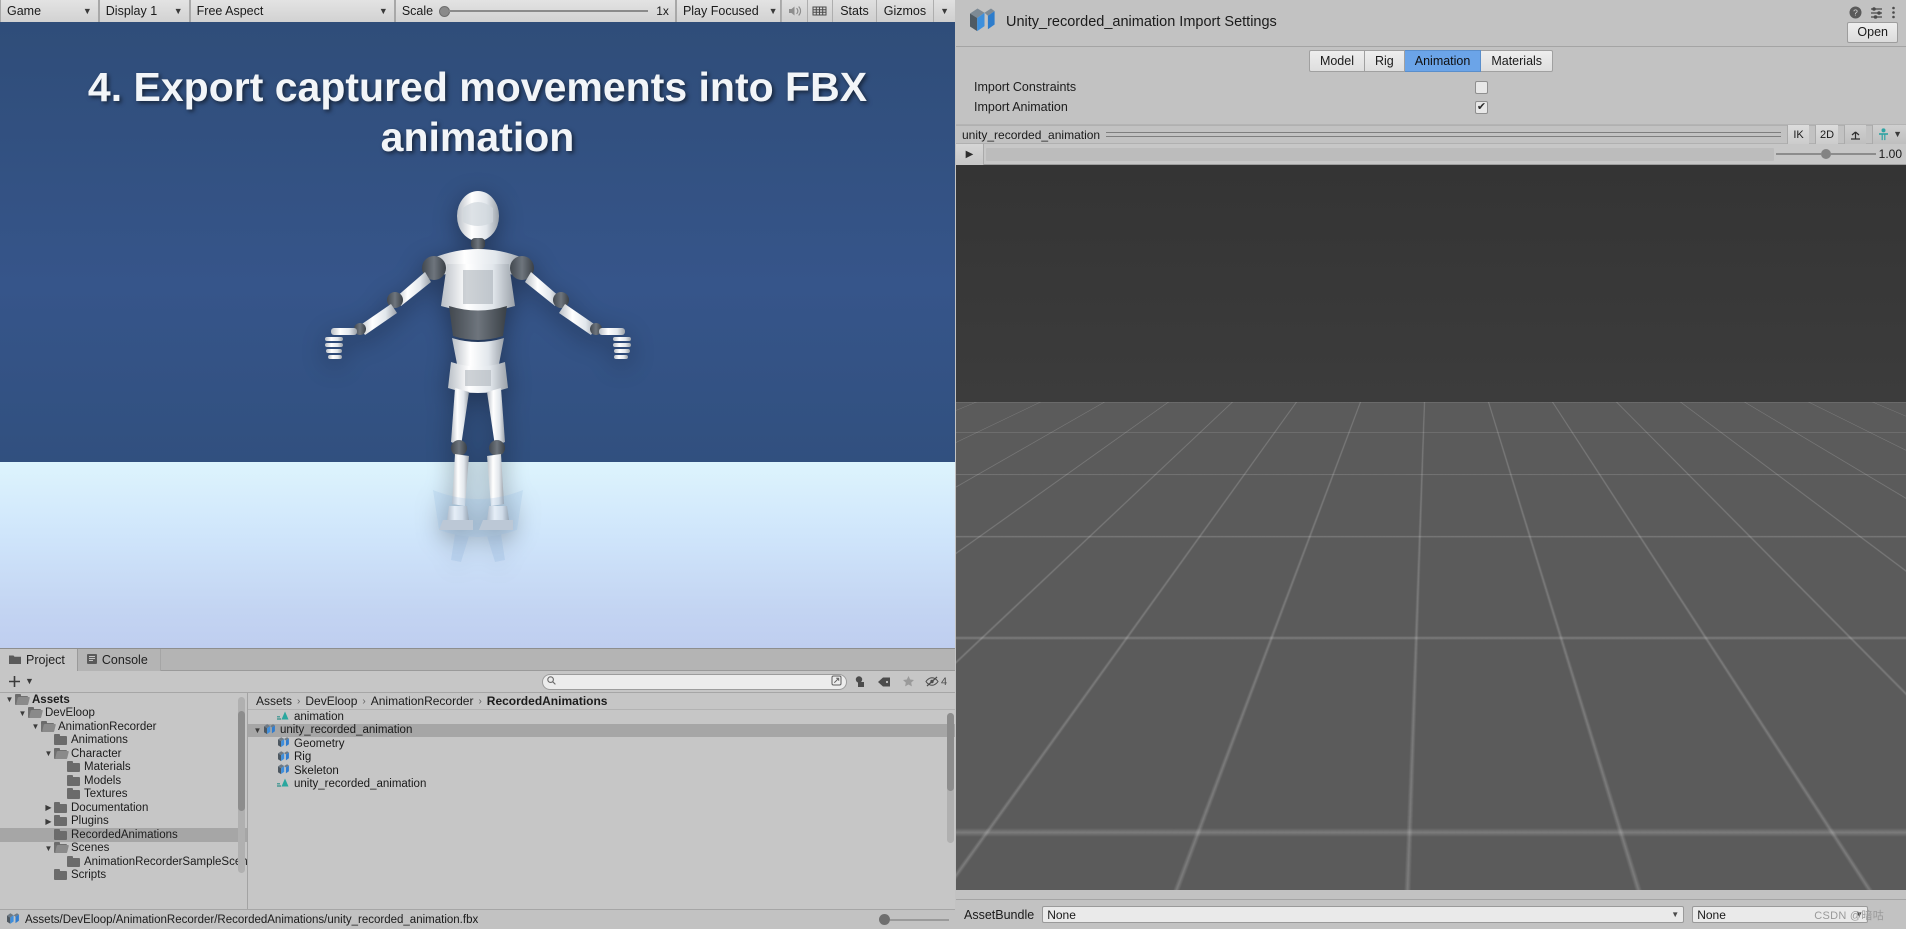  I want to click on import-animation-checkbox: ✔, so click(1481, 107).